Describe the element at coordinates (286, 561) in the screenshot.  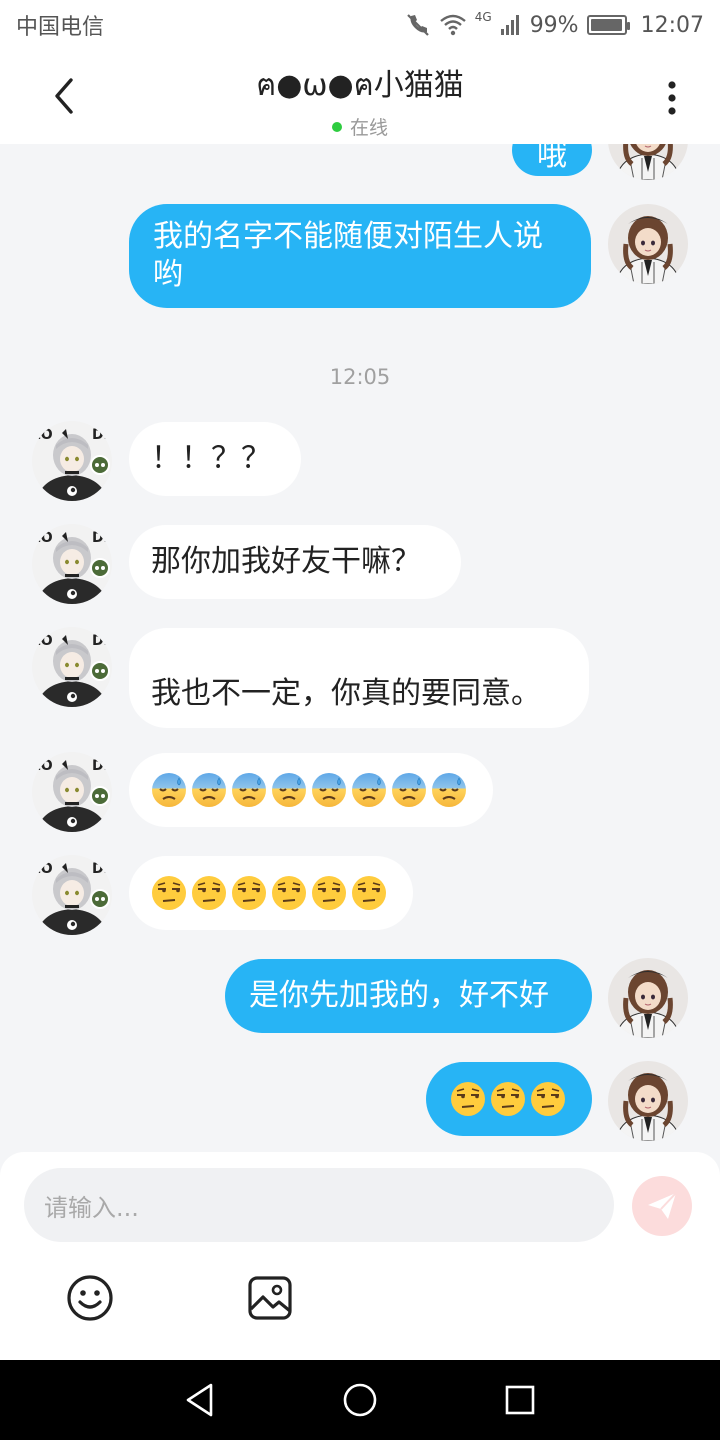
I see `message-text: 那你加我好友干嘛？` at that location.